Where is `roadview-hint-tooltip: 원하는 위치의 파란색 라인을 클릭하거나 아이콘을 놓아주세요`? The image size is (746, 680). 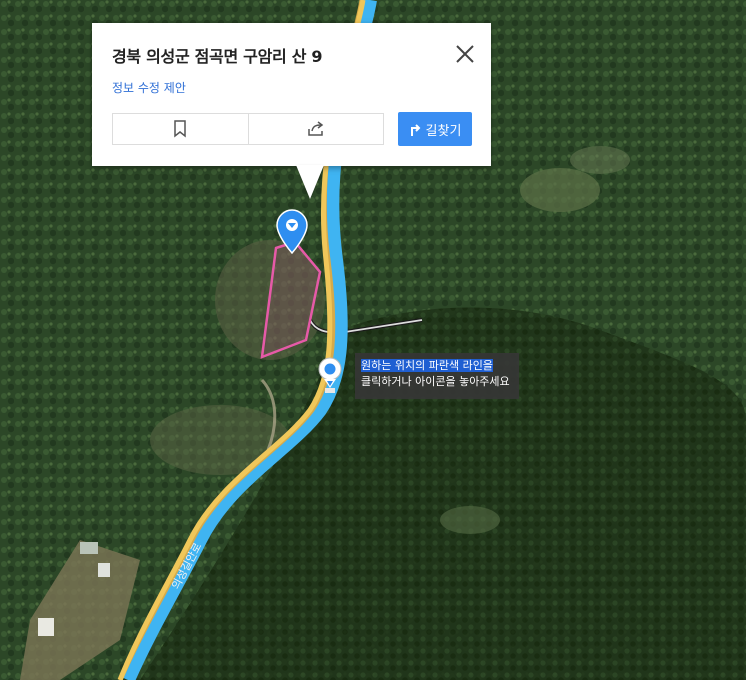 roadview-hint-tooltip: 원하는 위치의 파란색 라인을 클릭하거나 아이콘을 놓아주세요 is located at coordinates (437, 376).